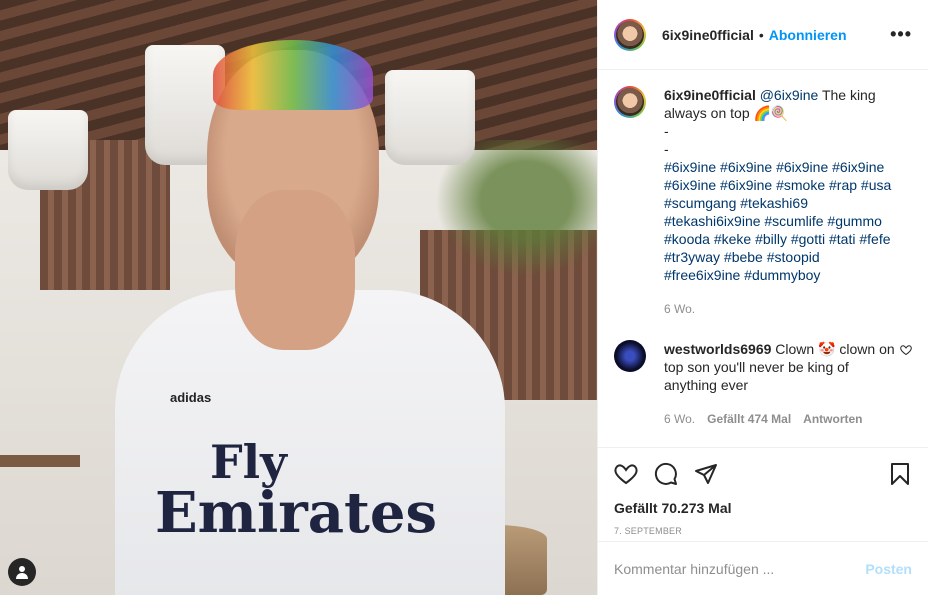 The height and width of the screenshot is (595, 928). What do you see at coordinates (740, 568) in the screenshot?
I see `comment-input` at bounding box center [740, 568].